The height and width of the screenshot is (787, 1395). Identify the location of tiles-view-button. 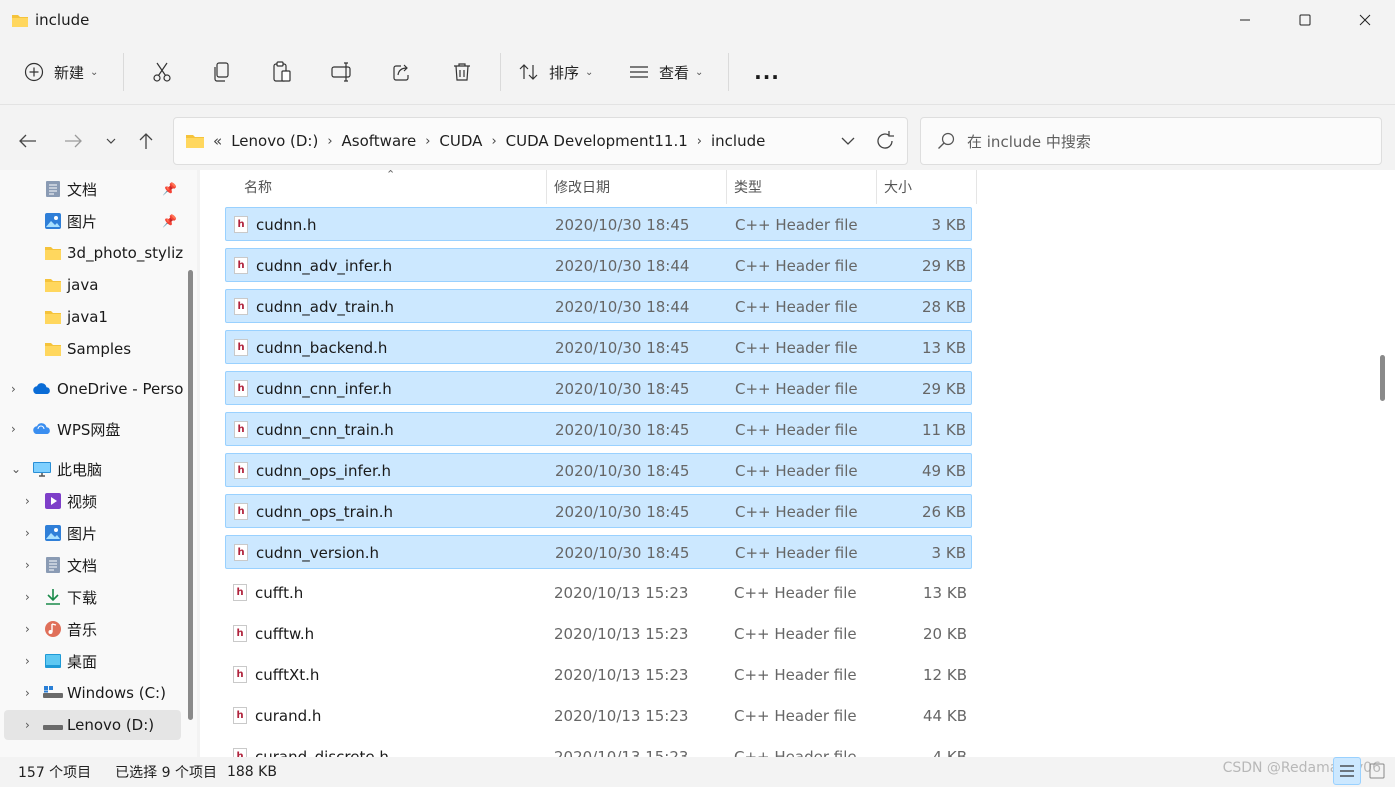
(1377, 771).